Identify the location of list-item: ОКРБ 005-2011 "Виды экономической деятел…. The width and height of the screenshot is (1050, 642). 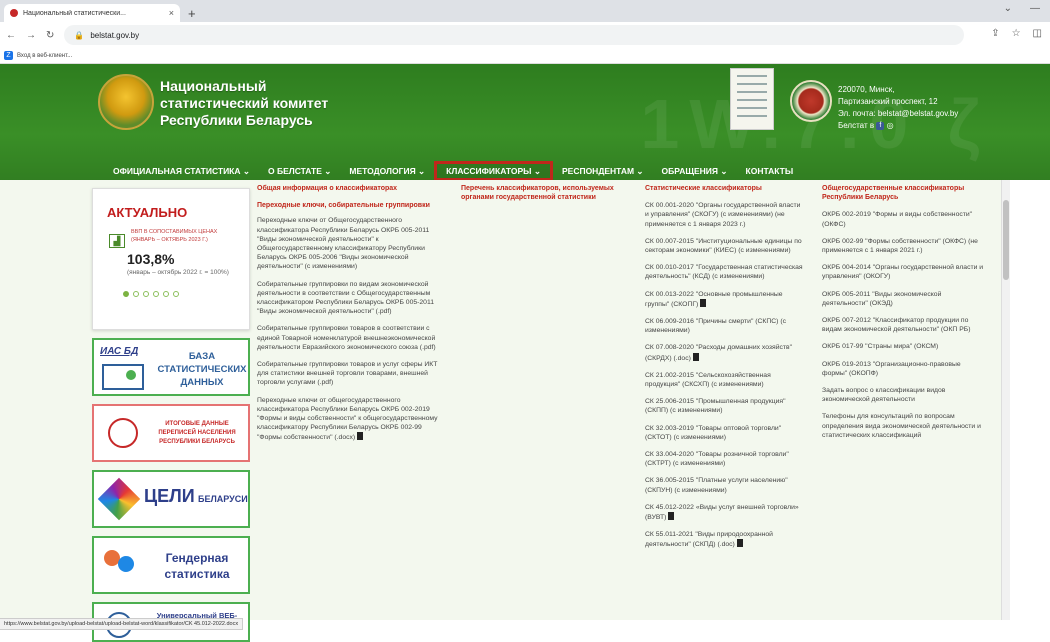
(904, 299).